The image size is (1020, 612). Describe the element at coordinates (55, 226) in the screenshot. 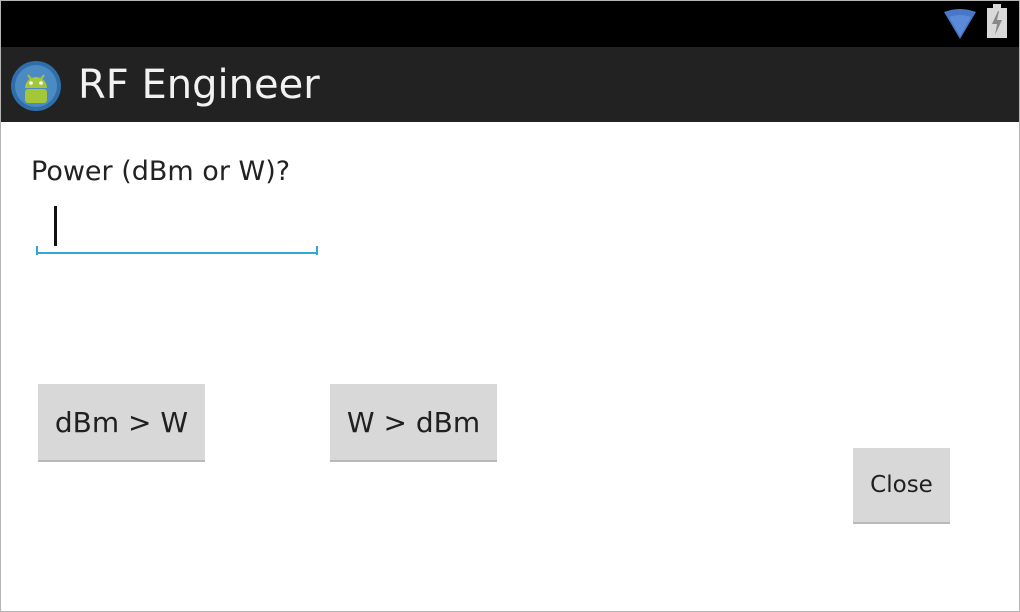

I see `text-cursor` at that location.